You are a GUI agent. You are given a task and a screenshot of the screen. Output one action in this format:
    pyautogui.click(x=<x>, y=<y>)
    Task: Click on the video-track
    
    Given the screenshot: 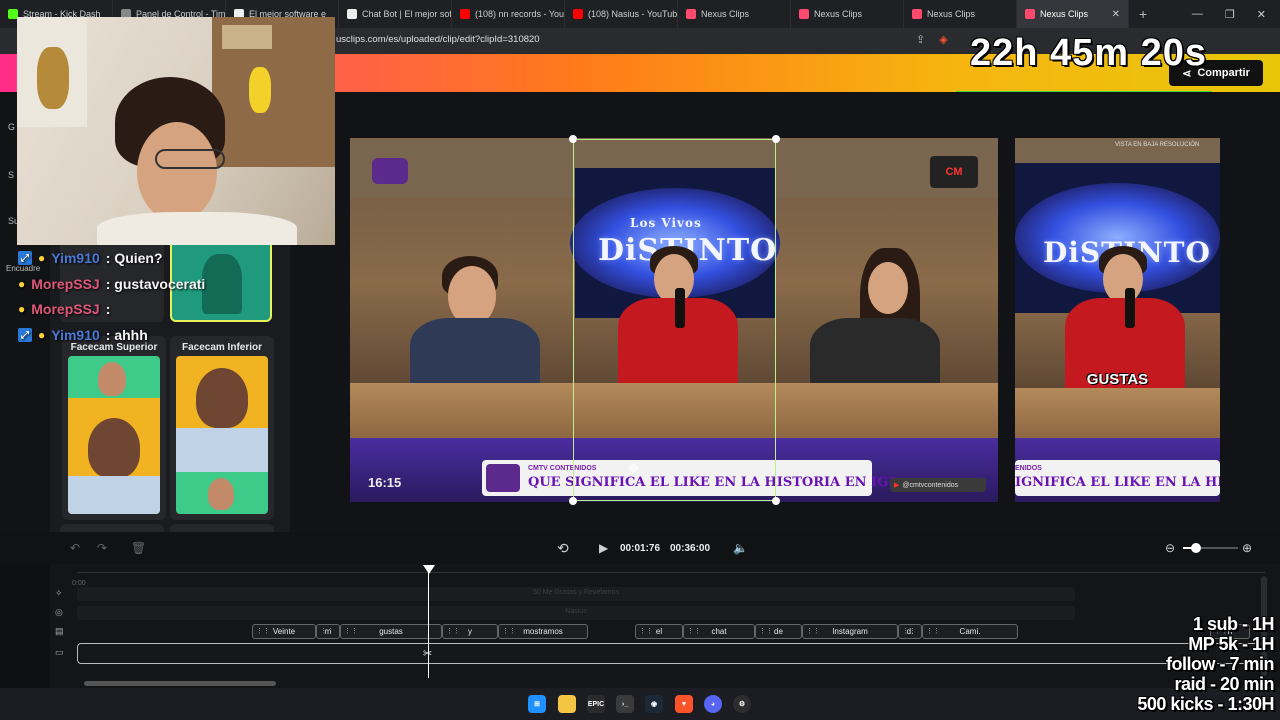 What is the action you would take?
    pyautogui.click(x=670, y=653)
    